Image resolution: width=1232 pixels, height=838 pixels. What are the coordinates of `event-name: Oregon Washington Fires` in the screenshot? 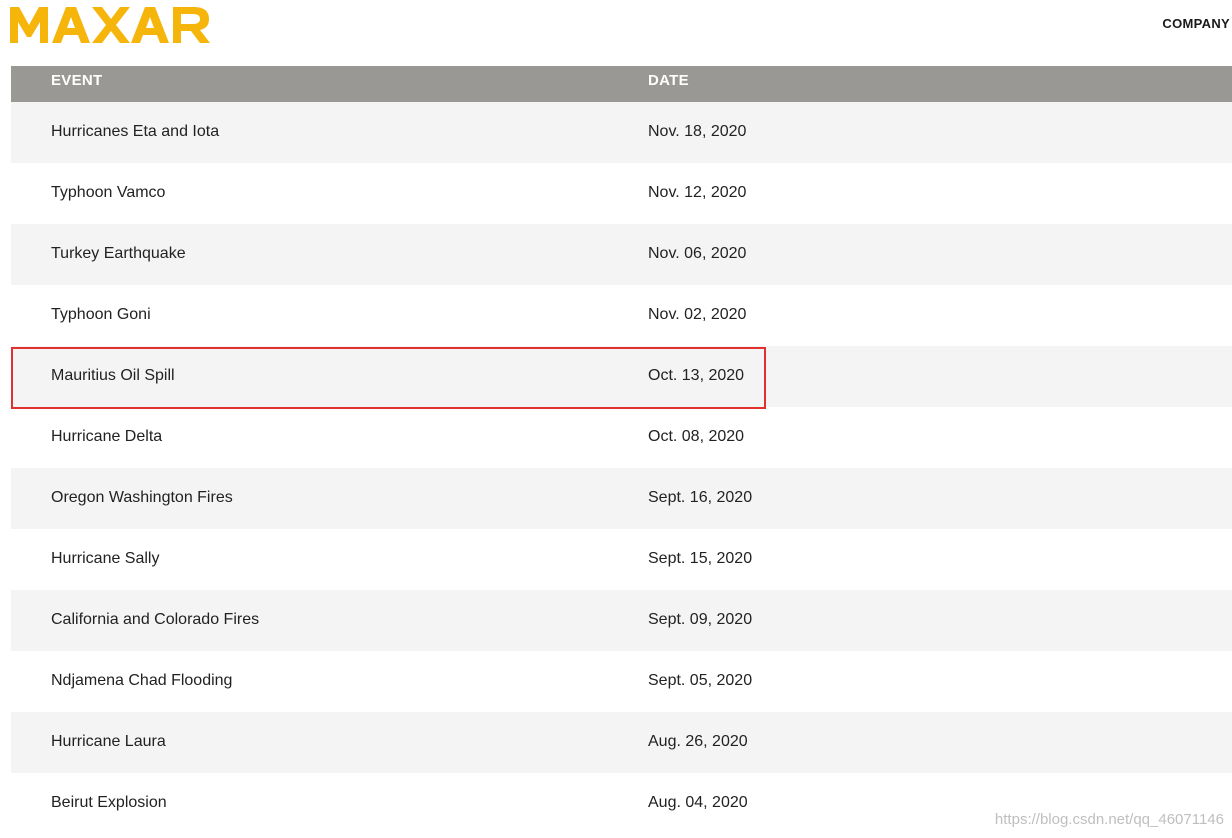 It's located at (142, 498).